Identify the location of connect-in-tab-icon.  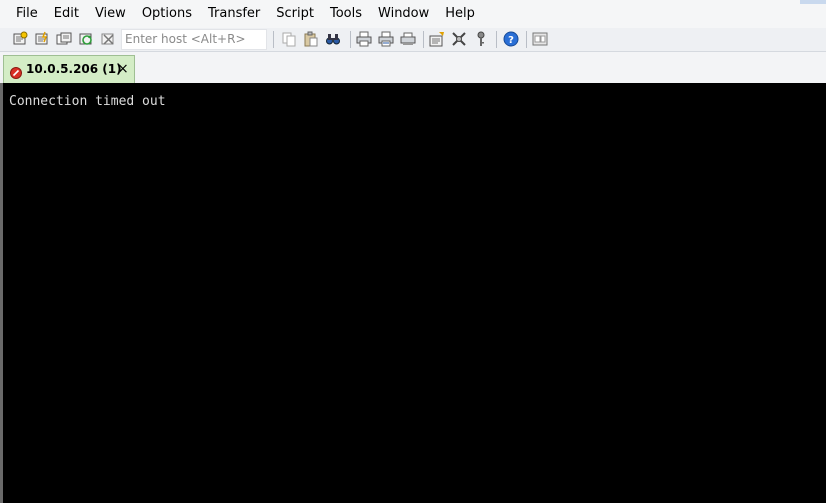
(64, 39).